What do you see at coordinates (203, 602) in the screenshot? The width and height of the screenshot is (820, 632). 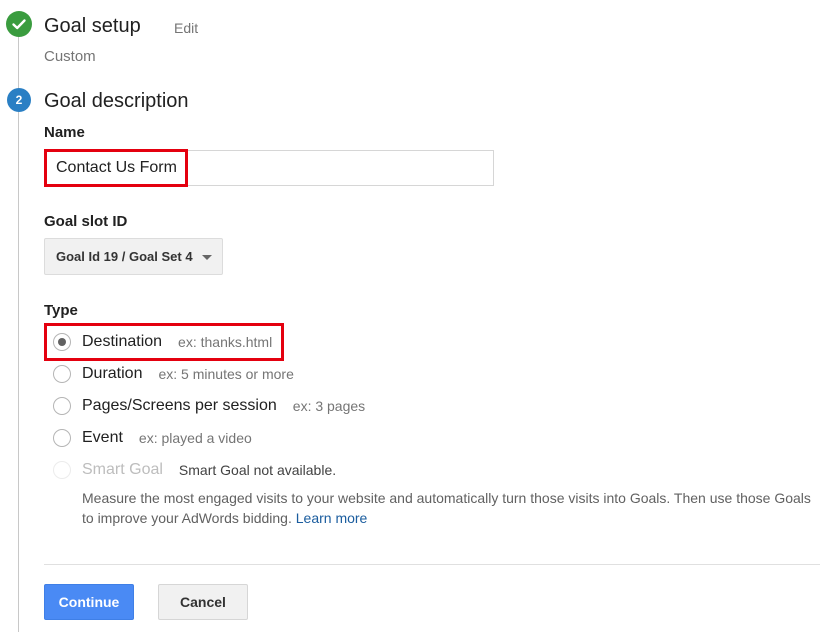 I see `cancel-button: Cancel` at bounding box center [203, 602].